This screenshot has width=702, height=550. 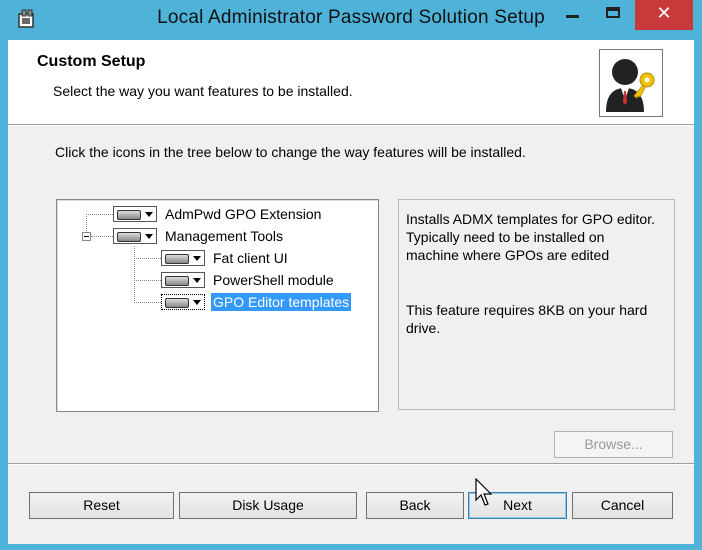 I want to click on page-title: Custom Setup, so click(x=91, y=61).